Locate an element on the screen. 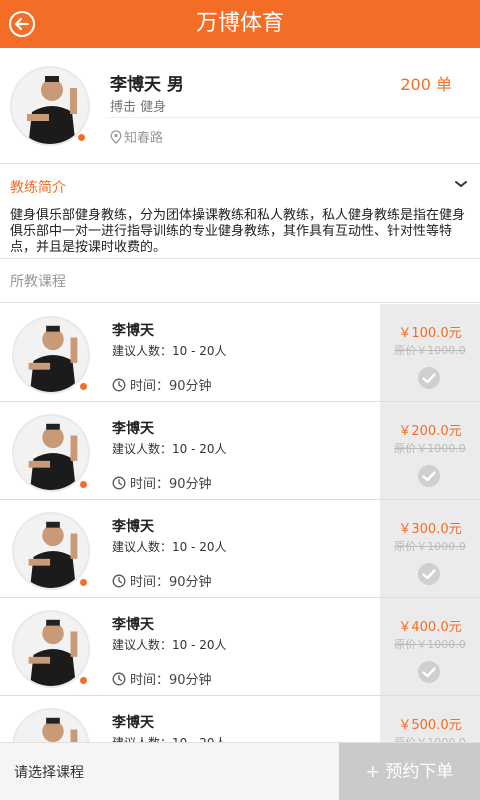 This screenshot has height=800, width=480. page-title: 万博体育 is located at coordinates (239, 23).